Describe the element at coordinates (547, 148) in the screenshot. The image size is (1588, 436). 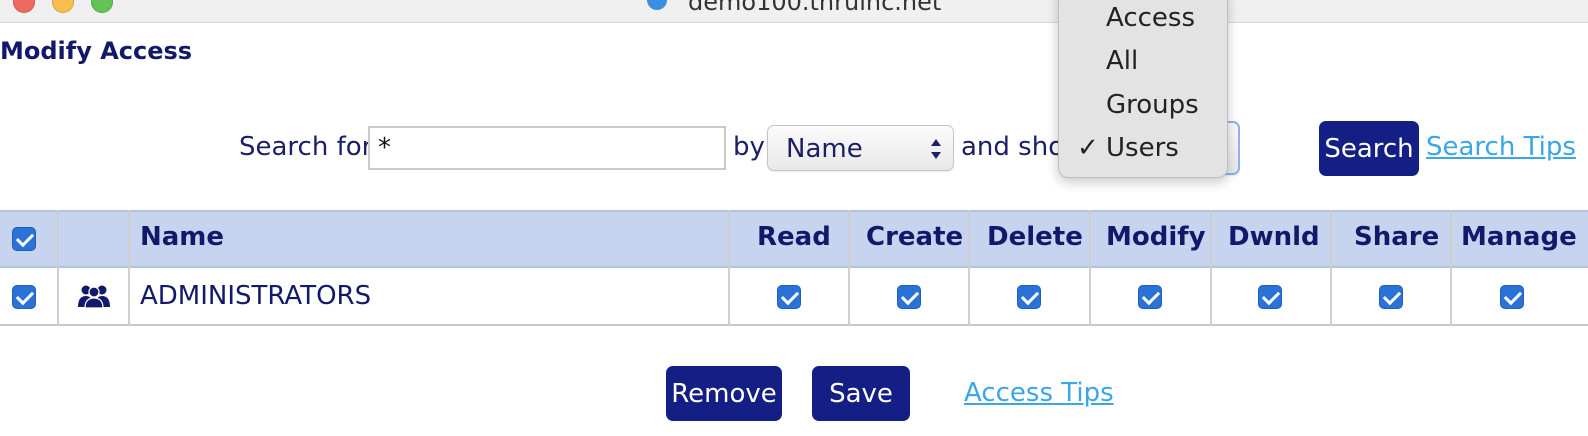
I see `search-input` at that location.